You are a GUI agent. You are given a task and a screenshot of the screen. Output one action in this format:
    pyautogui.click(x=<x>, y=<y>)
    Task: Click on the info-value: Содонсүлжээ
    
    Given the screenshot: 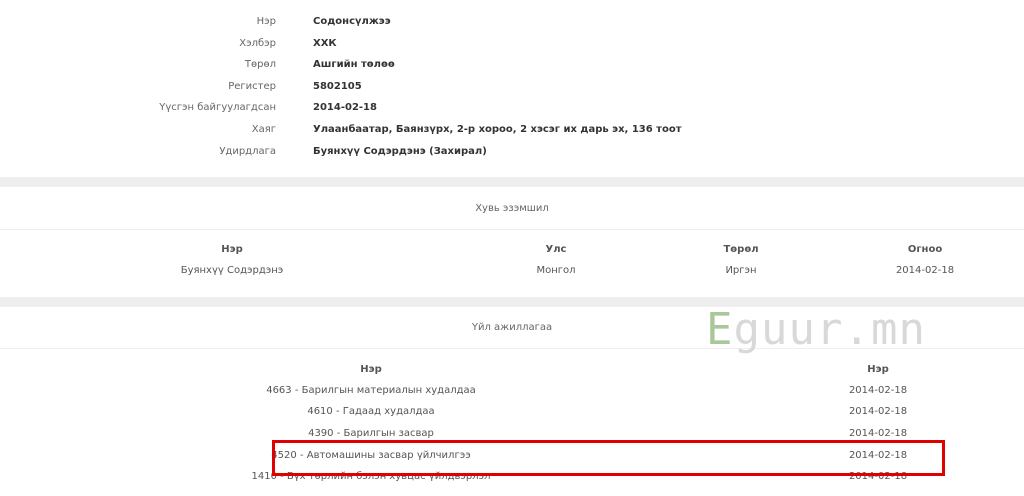 What is the action you would take?
    pyautogui.click(x=352, y=21)
    